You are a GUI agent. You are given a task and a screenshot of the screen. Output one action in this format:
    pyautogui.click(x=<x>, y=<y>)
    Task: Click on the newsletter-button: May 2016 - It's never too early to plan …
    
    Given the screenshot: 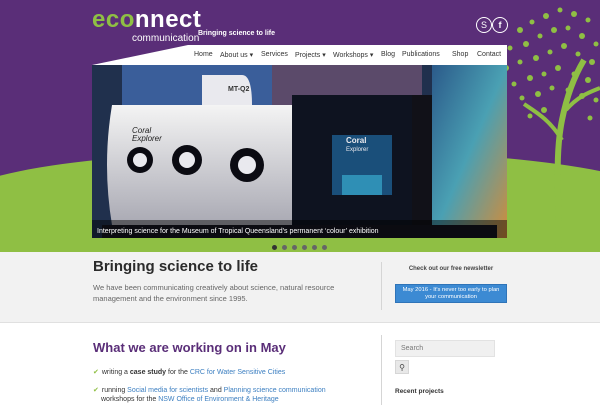 What is the action you would take?
    pyautogui.click(x=451, y=293)
    